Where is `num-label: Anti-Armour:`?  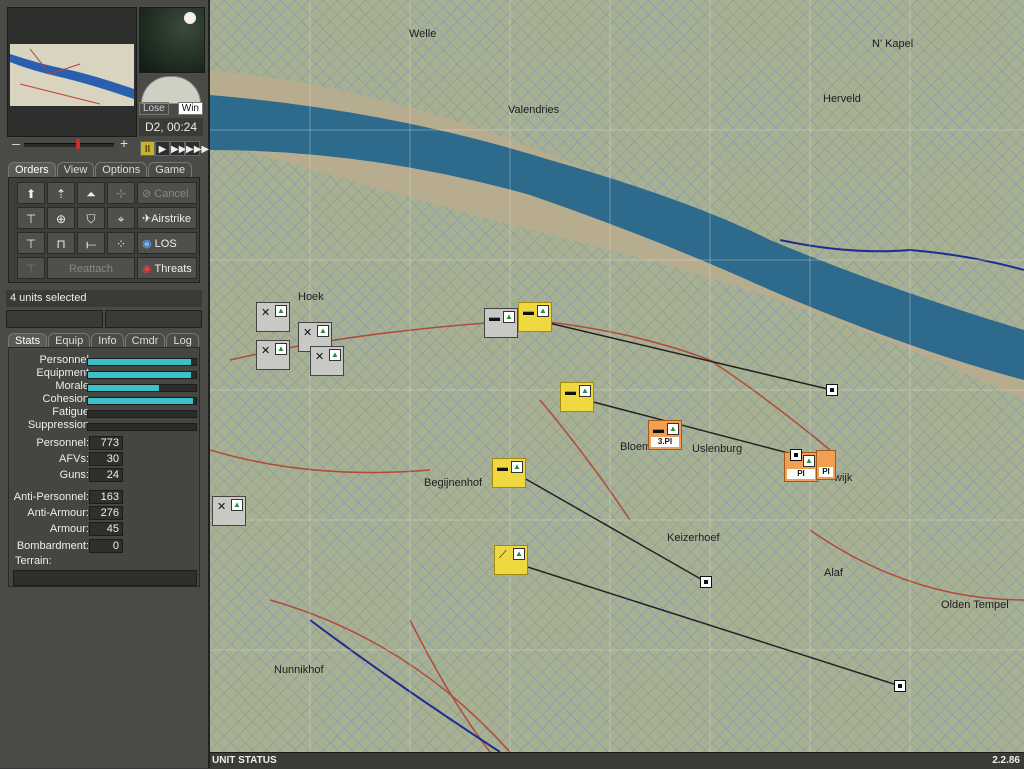 num-label: Anti-Armour: is located at coordinates (58, 513).